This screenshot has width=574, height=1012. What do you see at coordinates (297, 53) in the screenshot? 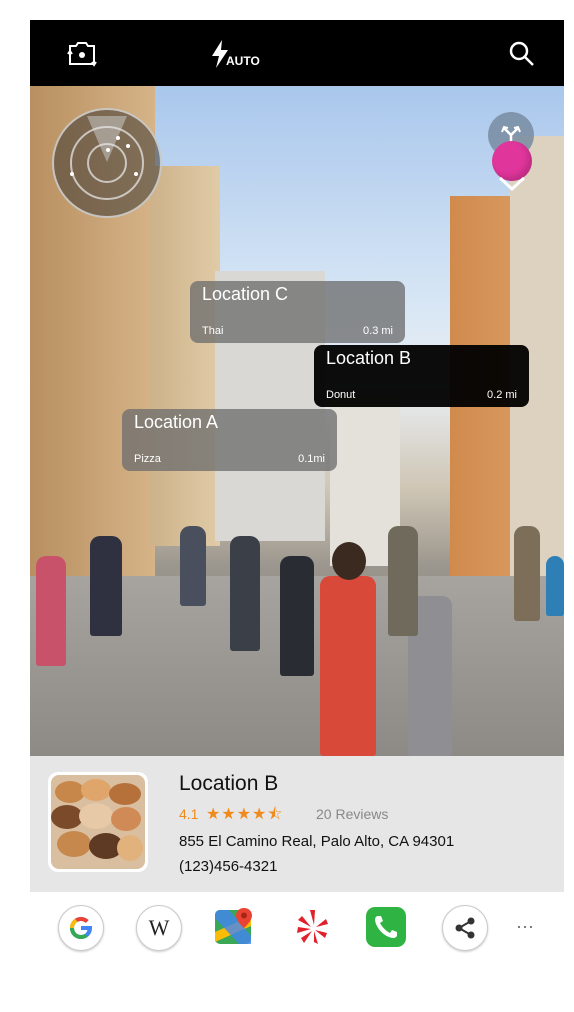
I see `camera-toolbar: AUTO` at bounding box center [297, 53].